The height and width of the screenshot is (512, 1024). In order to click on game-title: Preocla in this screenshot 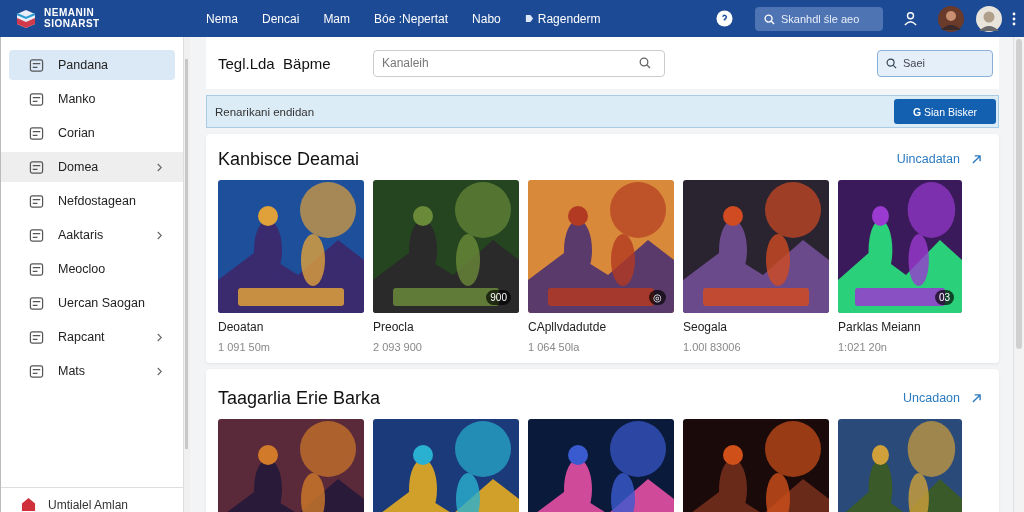, I will do `click(394, 327)`.